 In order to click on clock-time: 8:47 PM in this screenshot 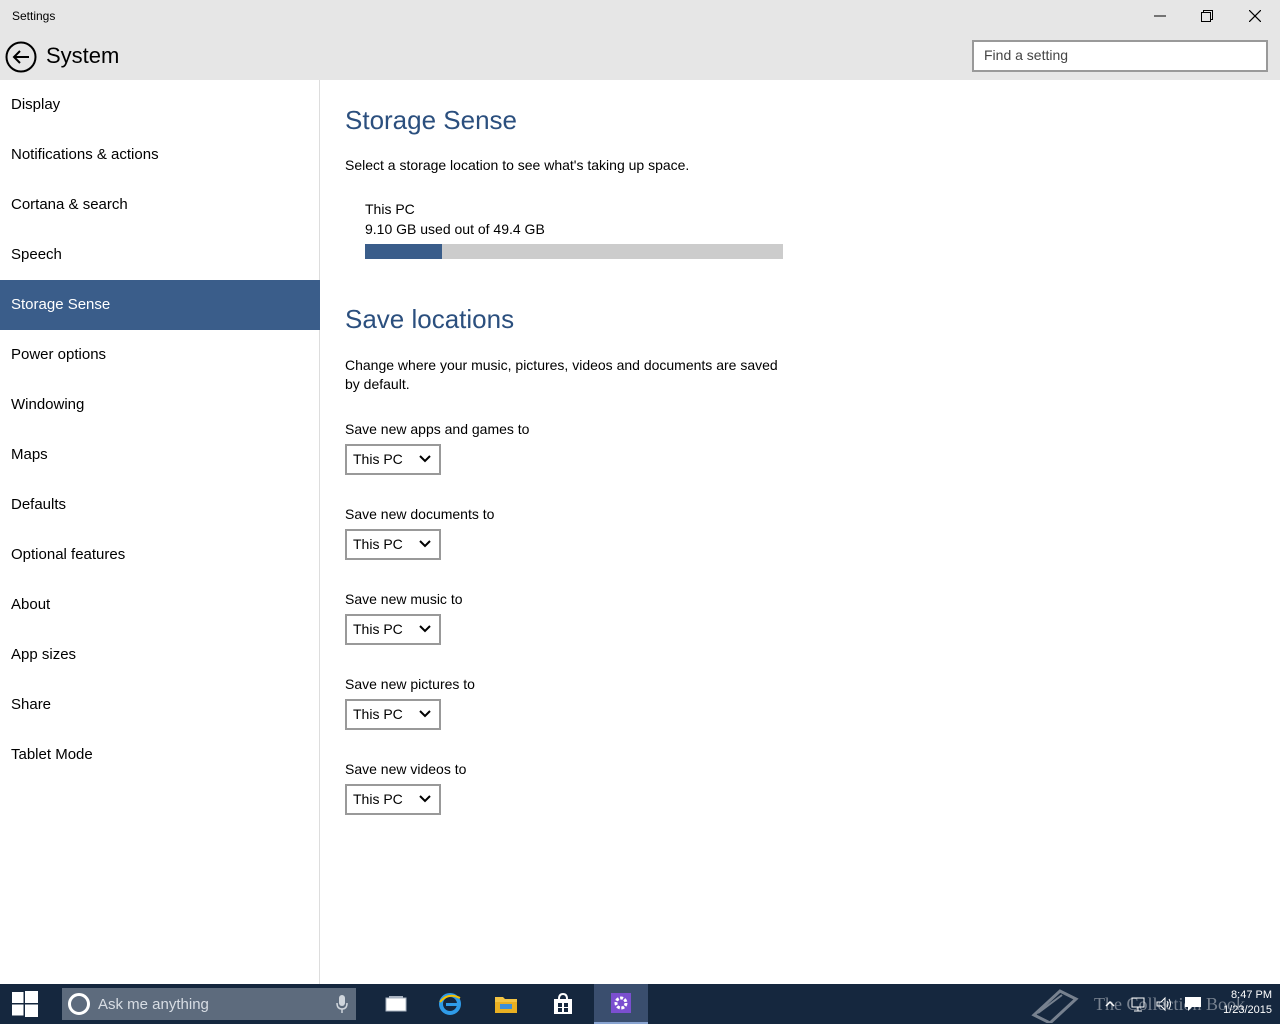, I will do `click(1251, 995)`.